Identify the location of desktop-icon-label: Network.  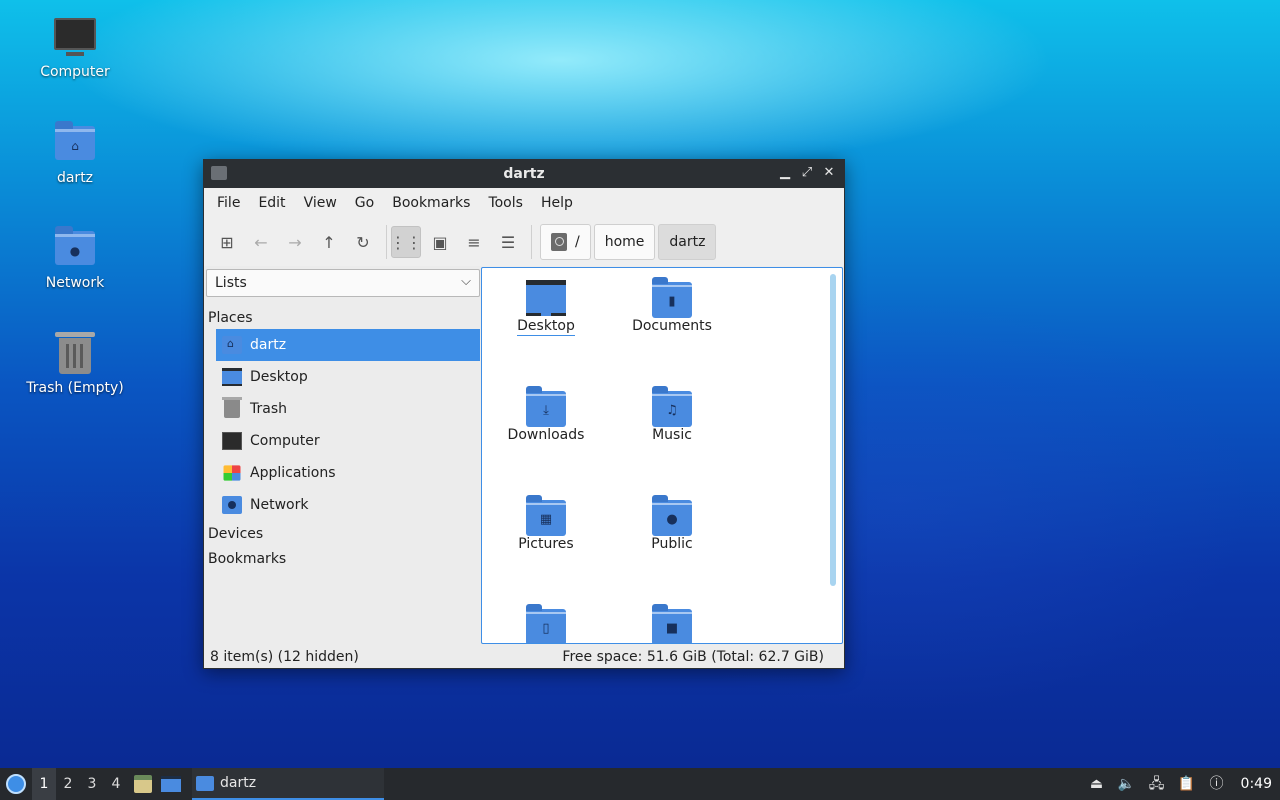
(75, 283).